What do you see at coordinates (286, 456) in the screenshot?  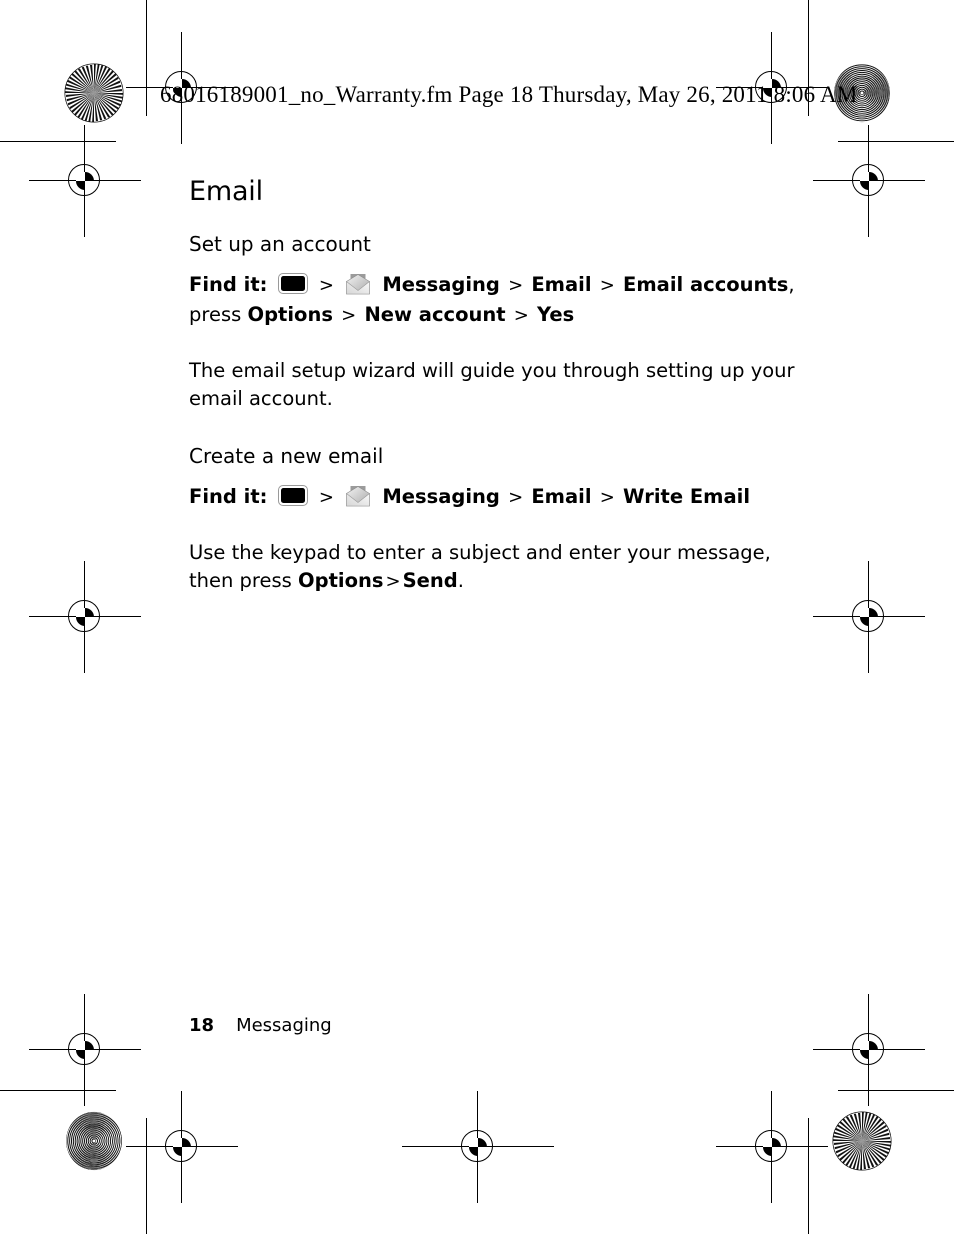 I see `section-heading-create-a-new-email: Create a new email` at bounding box center [286, 456].